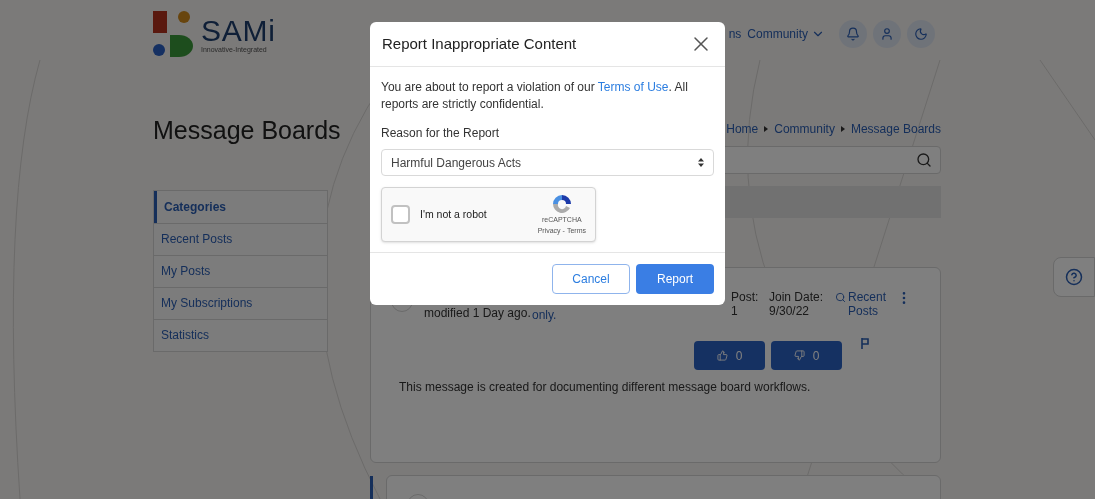 The image size is (1095, 499). What do you see at coordinates (675, 279) in the screenshot?
I see `report-button: Report` at bounding box center [675, 279].